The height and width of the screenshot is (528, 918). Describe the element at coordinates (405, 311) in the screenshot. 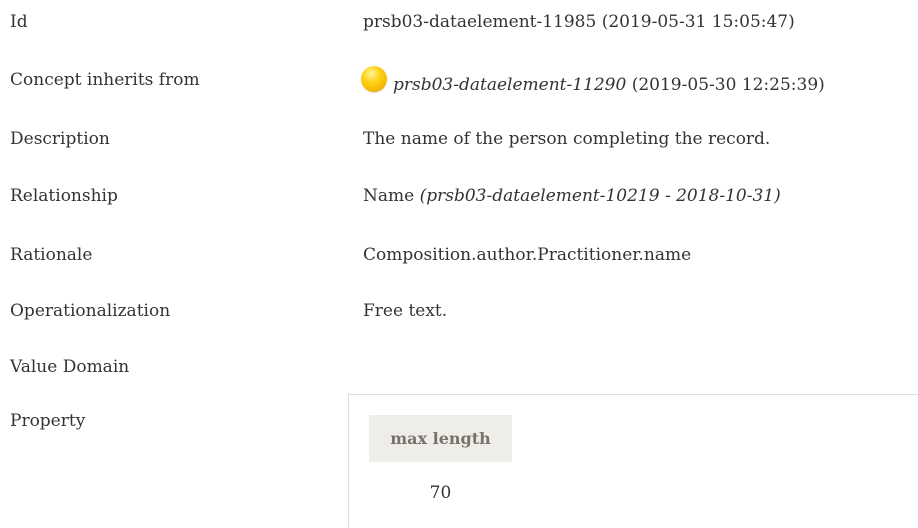

I see `operationalization-value: Free text.` at that location.